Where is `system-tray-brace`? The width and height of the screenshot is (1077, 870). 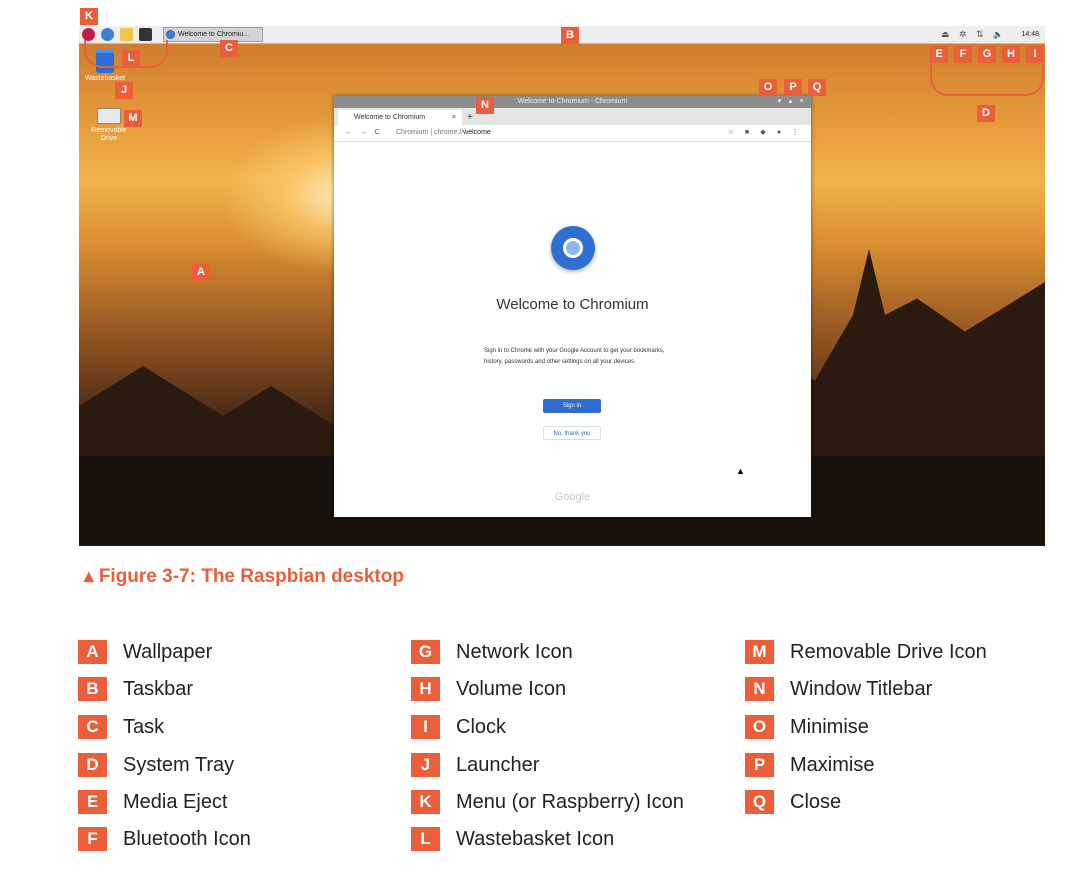
system-tray-brace is located at coordinates (987, 80).